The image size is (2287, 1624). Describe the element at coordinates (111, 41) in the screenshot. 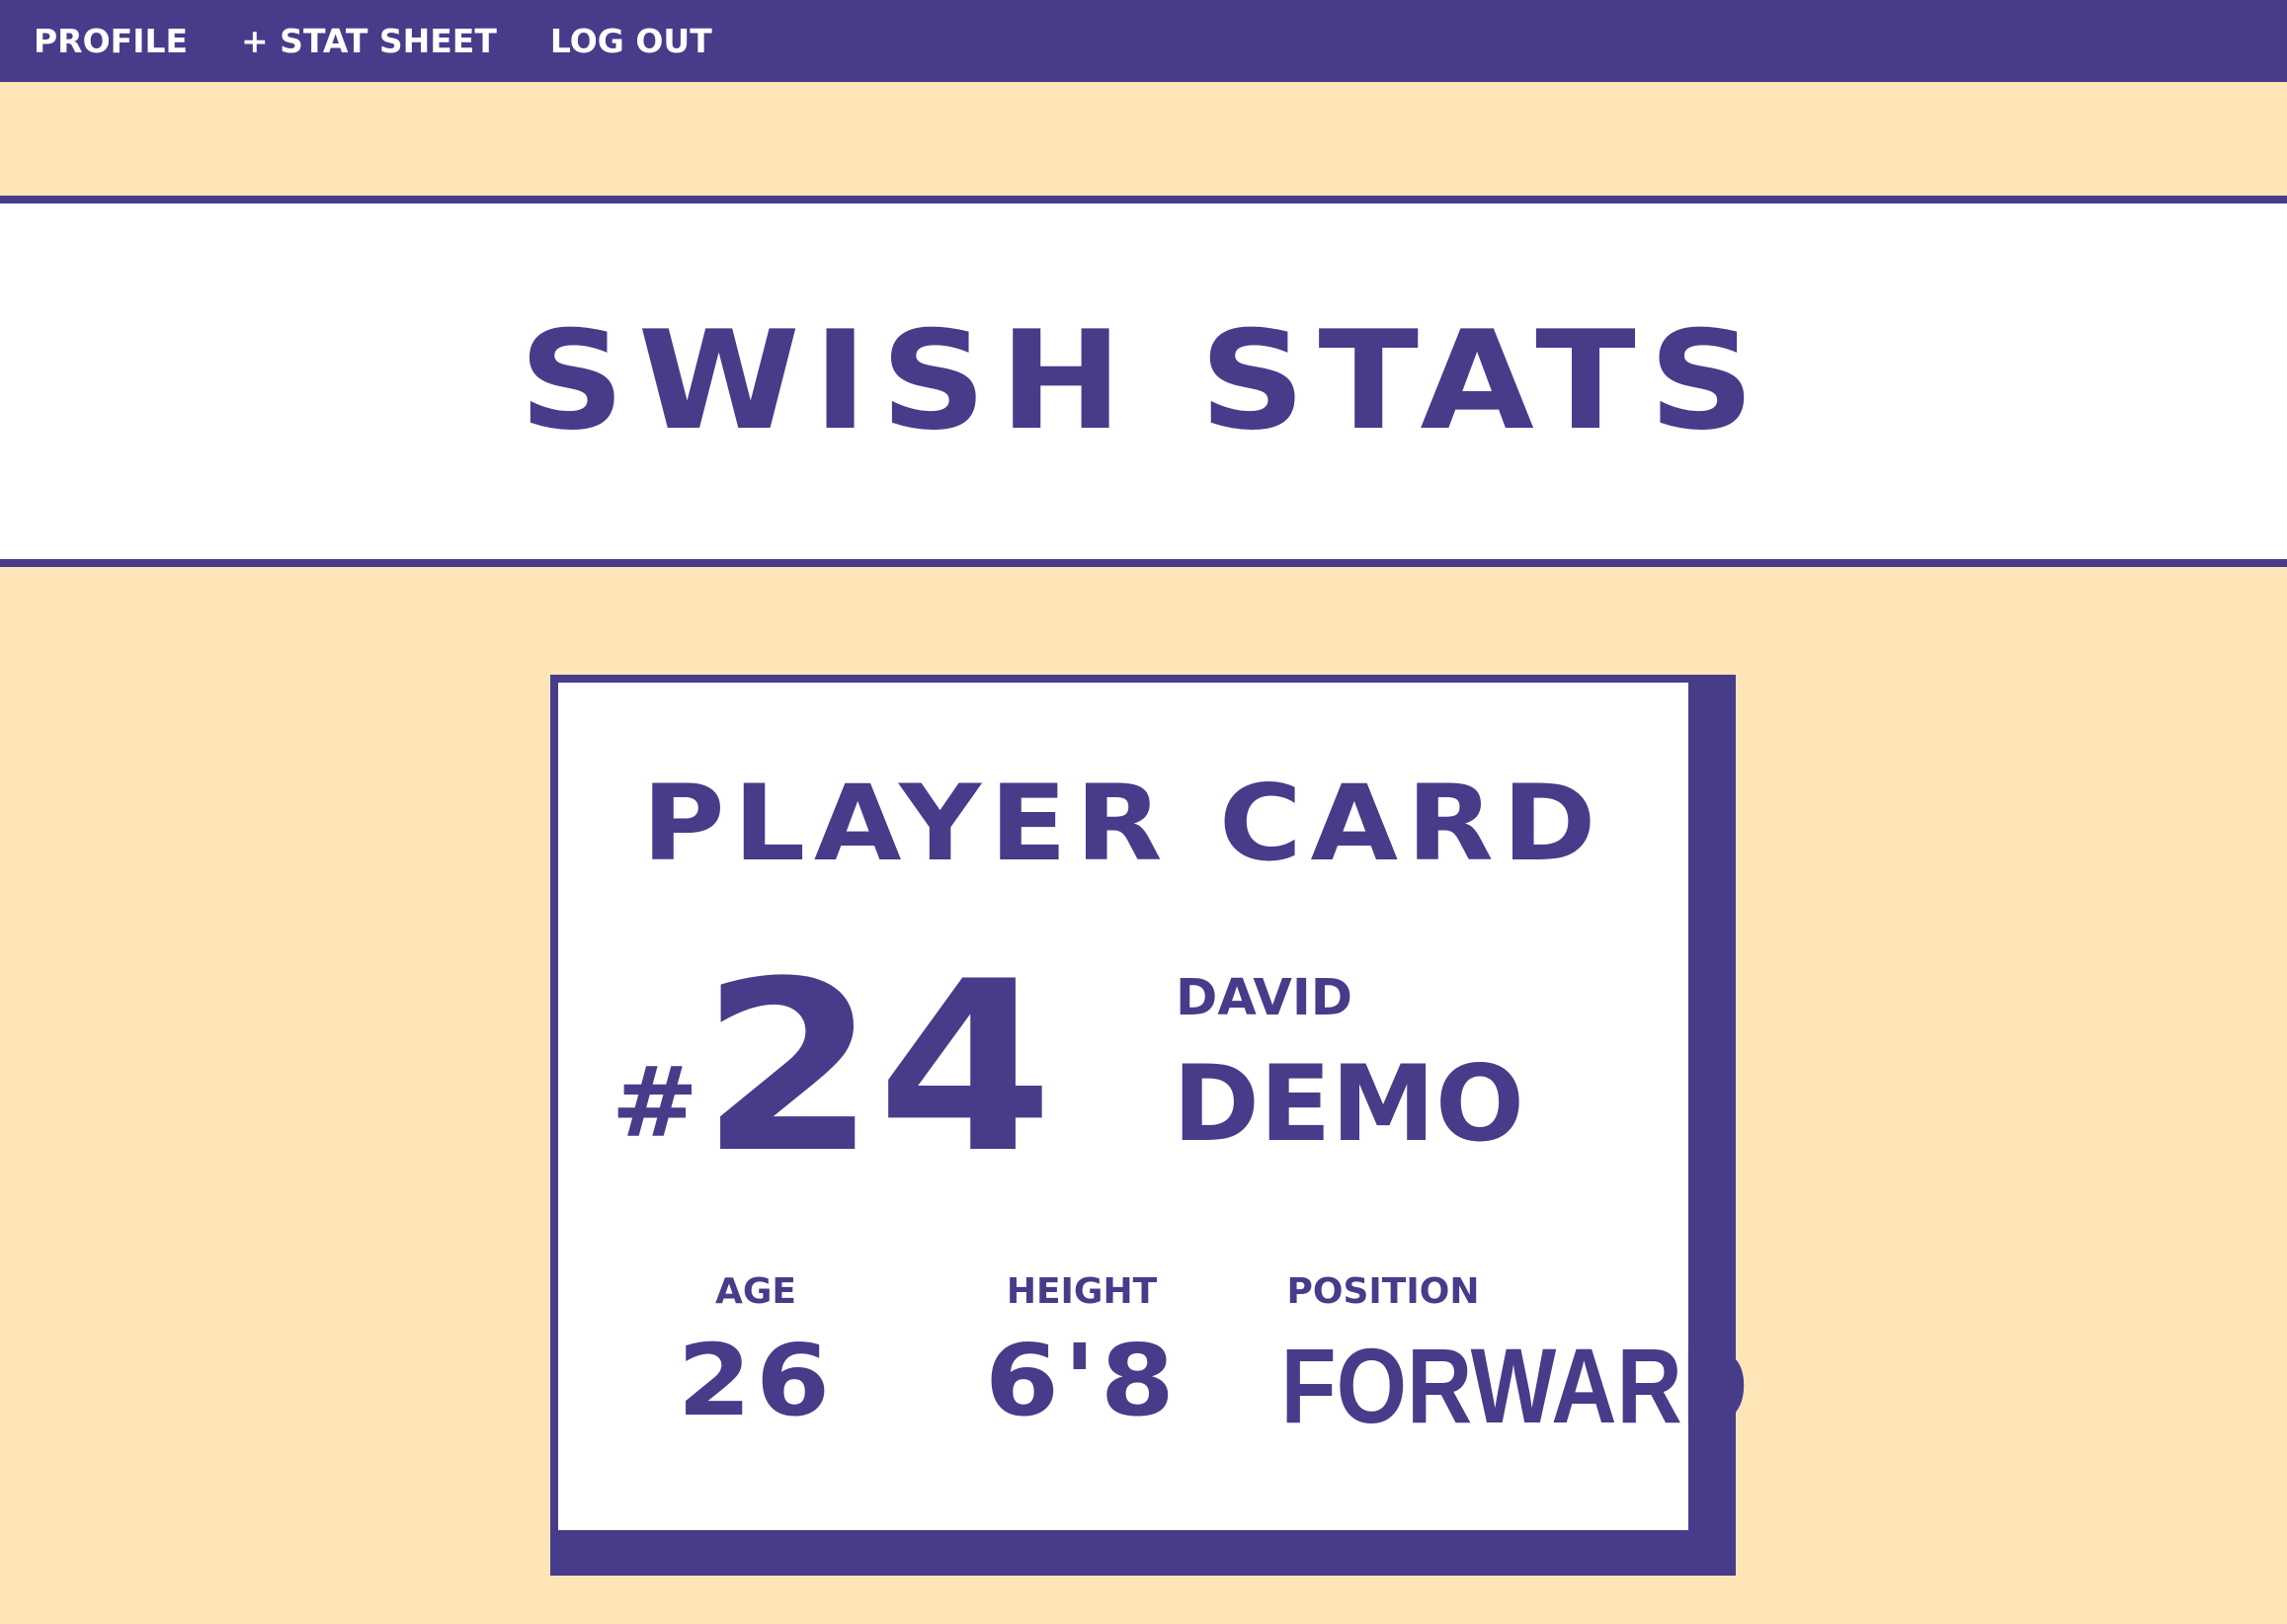

I see `nav-profile-link: PROFILE` at that location.